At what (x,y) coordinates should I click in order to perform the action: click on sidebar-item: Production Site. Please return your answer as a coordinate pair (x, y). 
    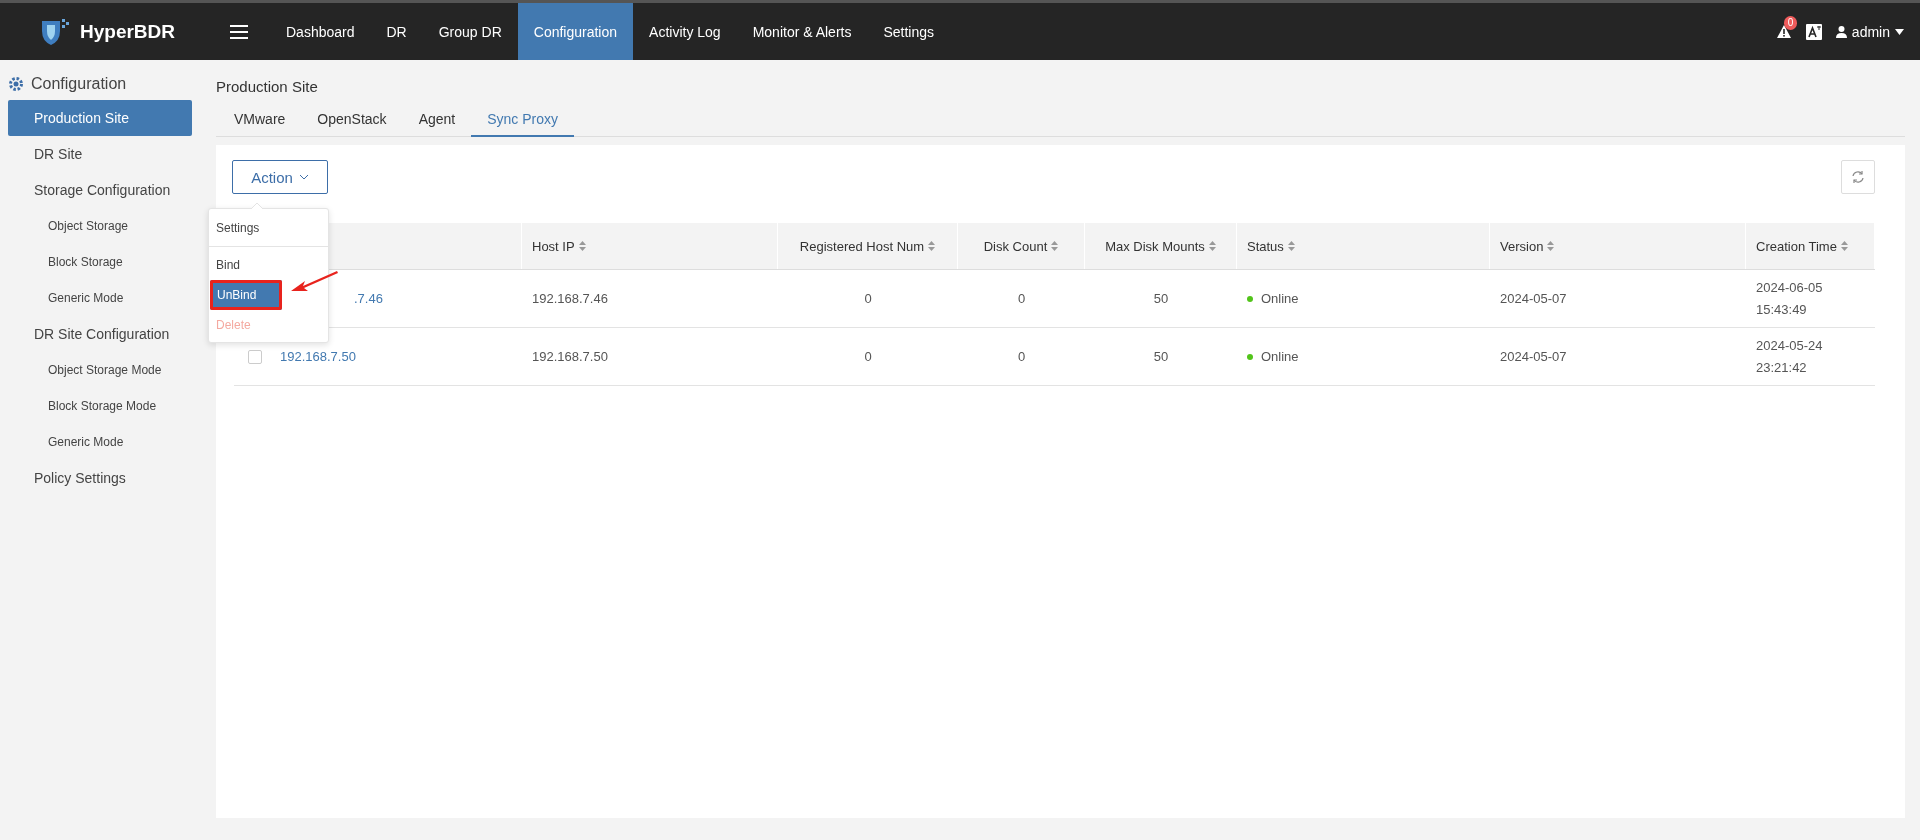
    Looking at the image, I should click on (100, 118).